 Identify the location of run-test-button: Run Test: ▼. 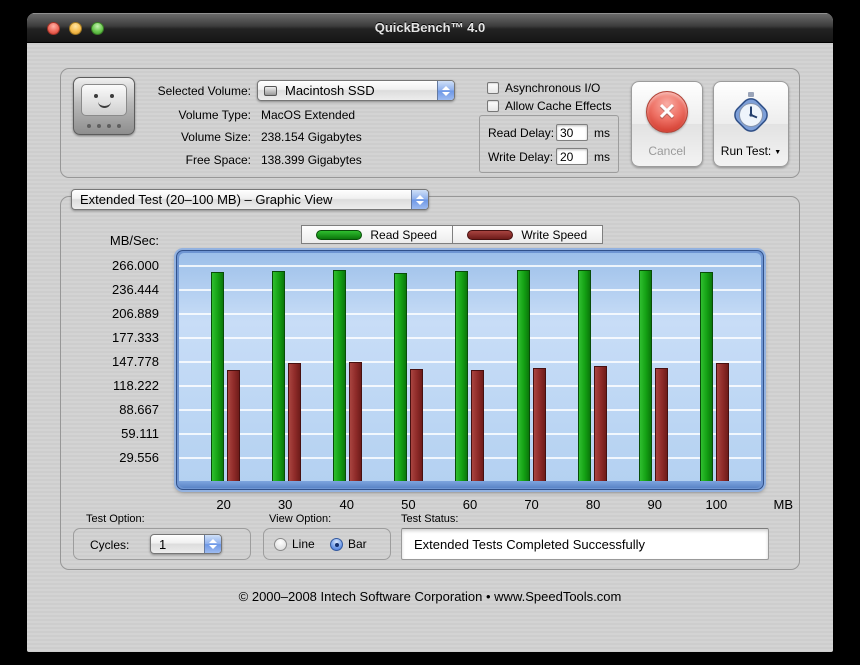
(751, 124).